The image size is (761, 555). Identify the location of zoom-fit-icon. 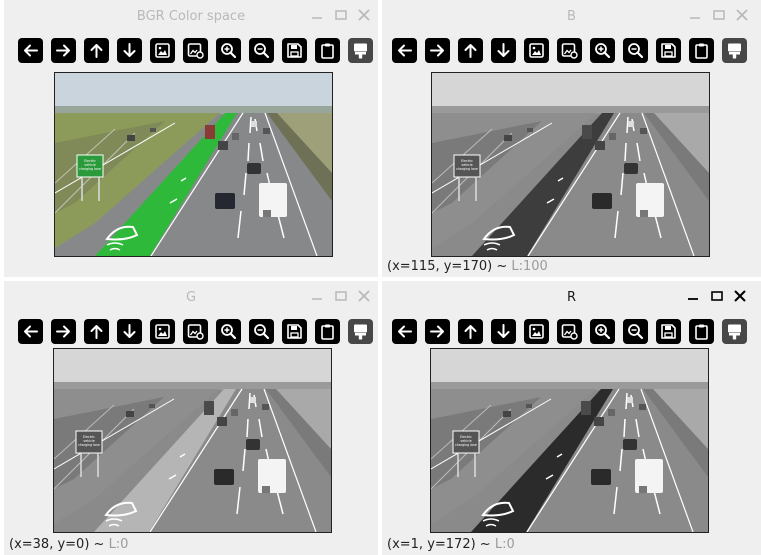
(162, 331).